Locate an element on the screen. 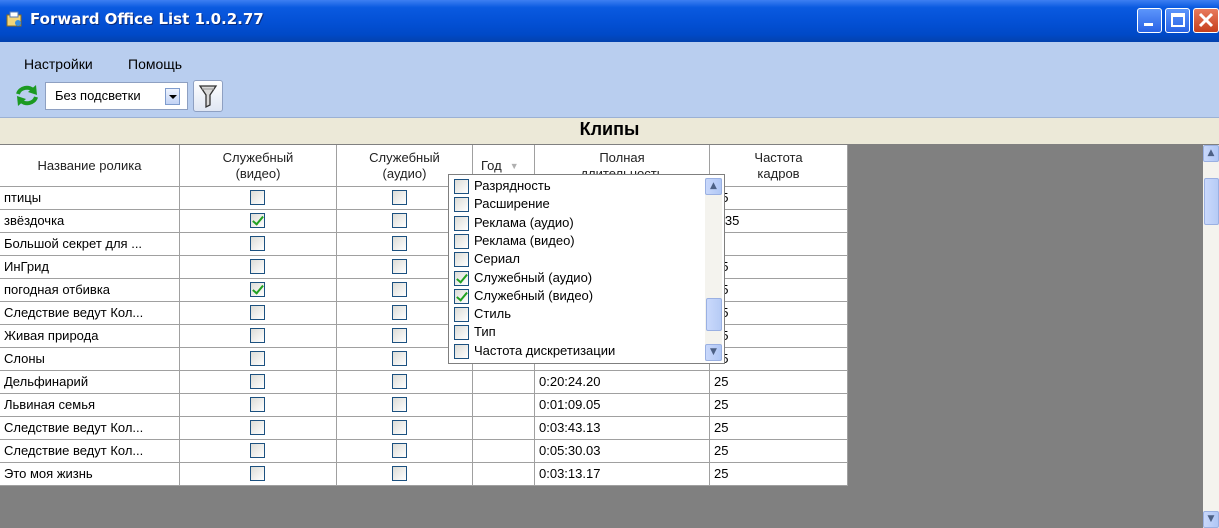  scroll-thumb is located at coordinates (1211, 201).